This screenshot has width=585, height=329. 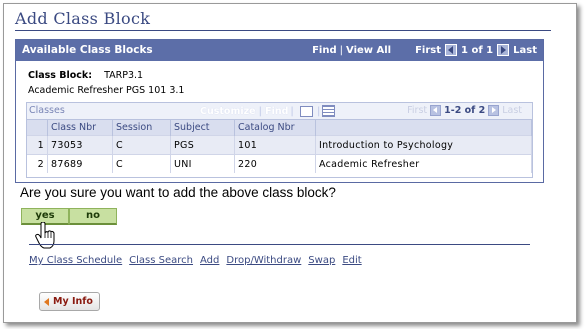 I want to click on grid-pager: First 1-2 of 2 Last, so click(x=464, y=110).